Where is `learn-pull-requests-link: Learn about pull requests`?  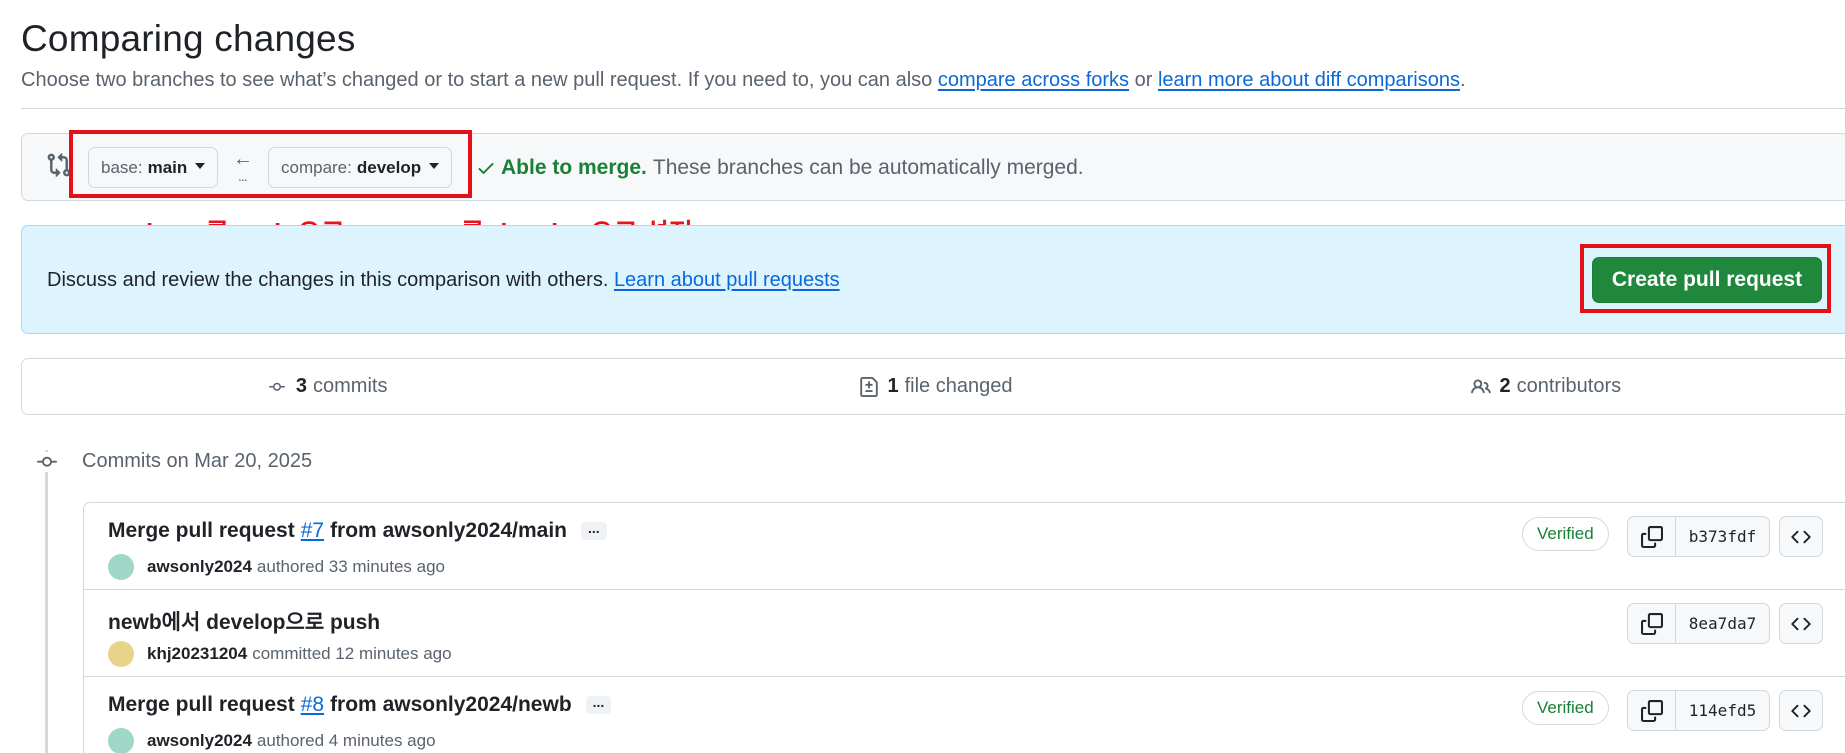
learn-pull-requests-link: Learn about pull requests is located at coordinates (727, 280).